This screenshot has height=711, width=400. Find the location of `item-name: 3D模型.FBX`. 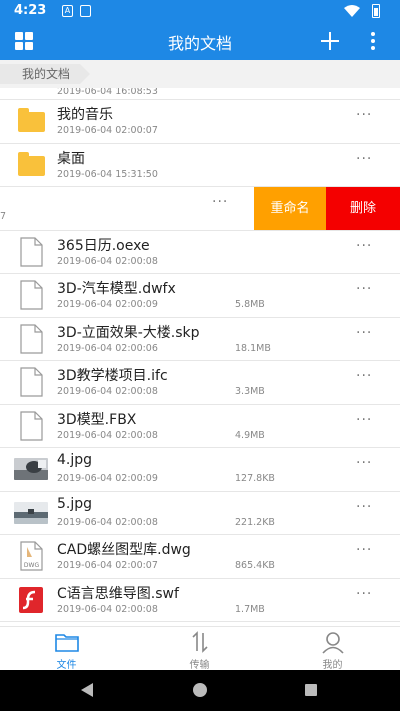

item-name: 3D模型.FBX is located at coordinates (97, 419).